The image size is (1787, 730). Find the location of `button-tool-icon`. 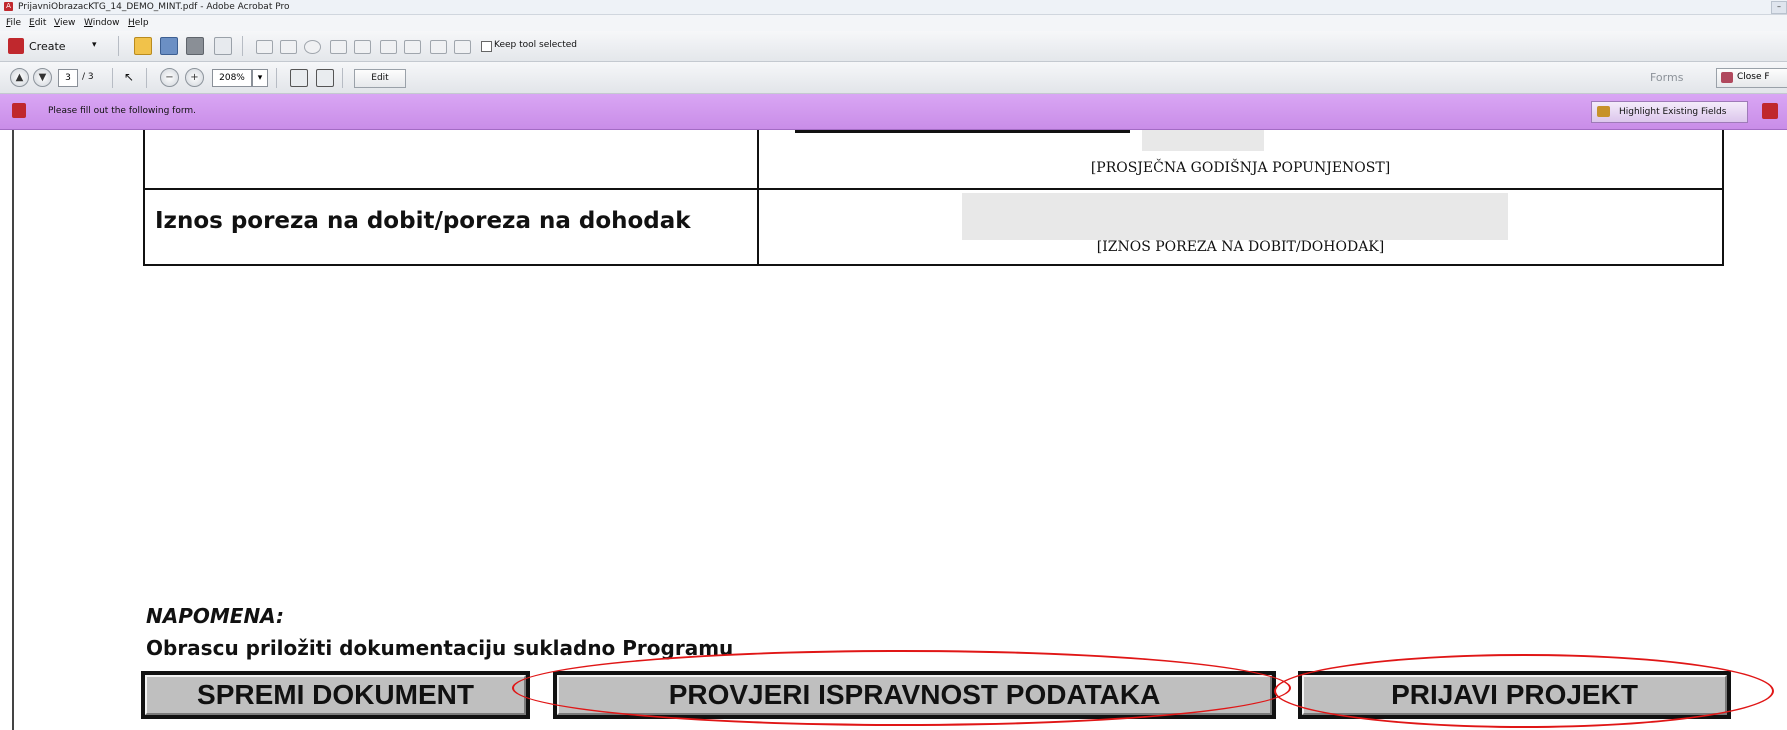

button-tool-icon is located at coordinates (388, 47).